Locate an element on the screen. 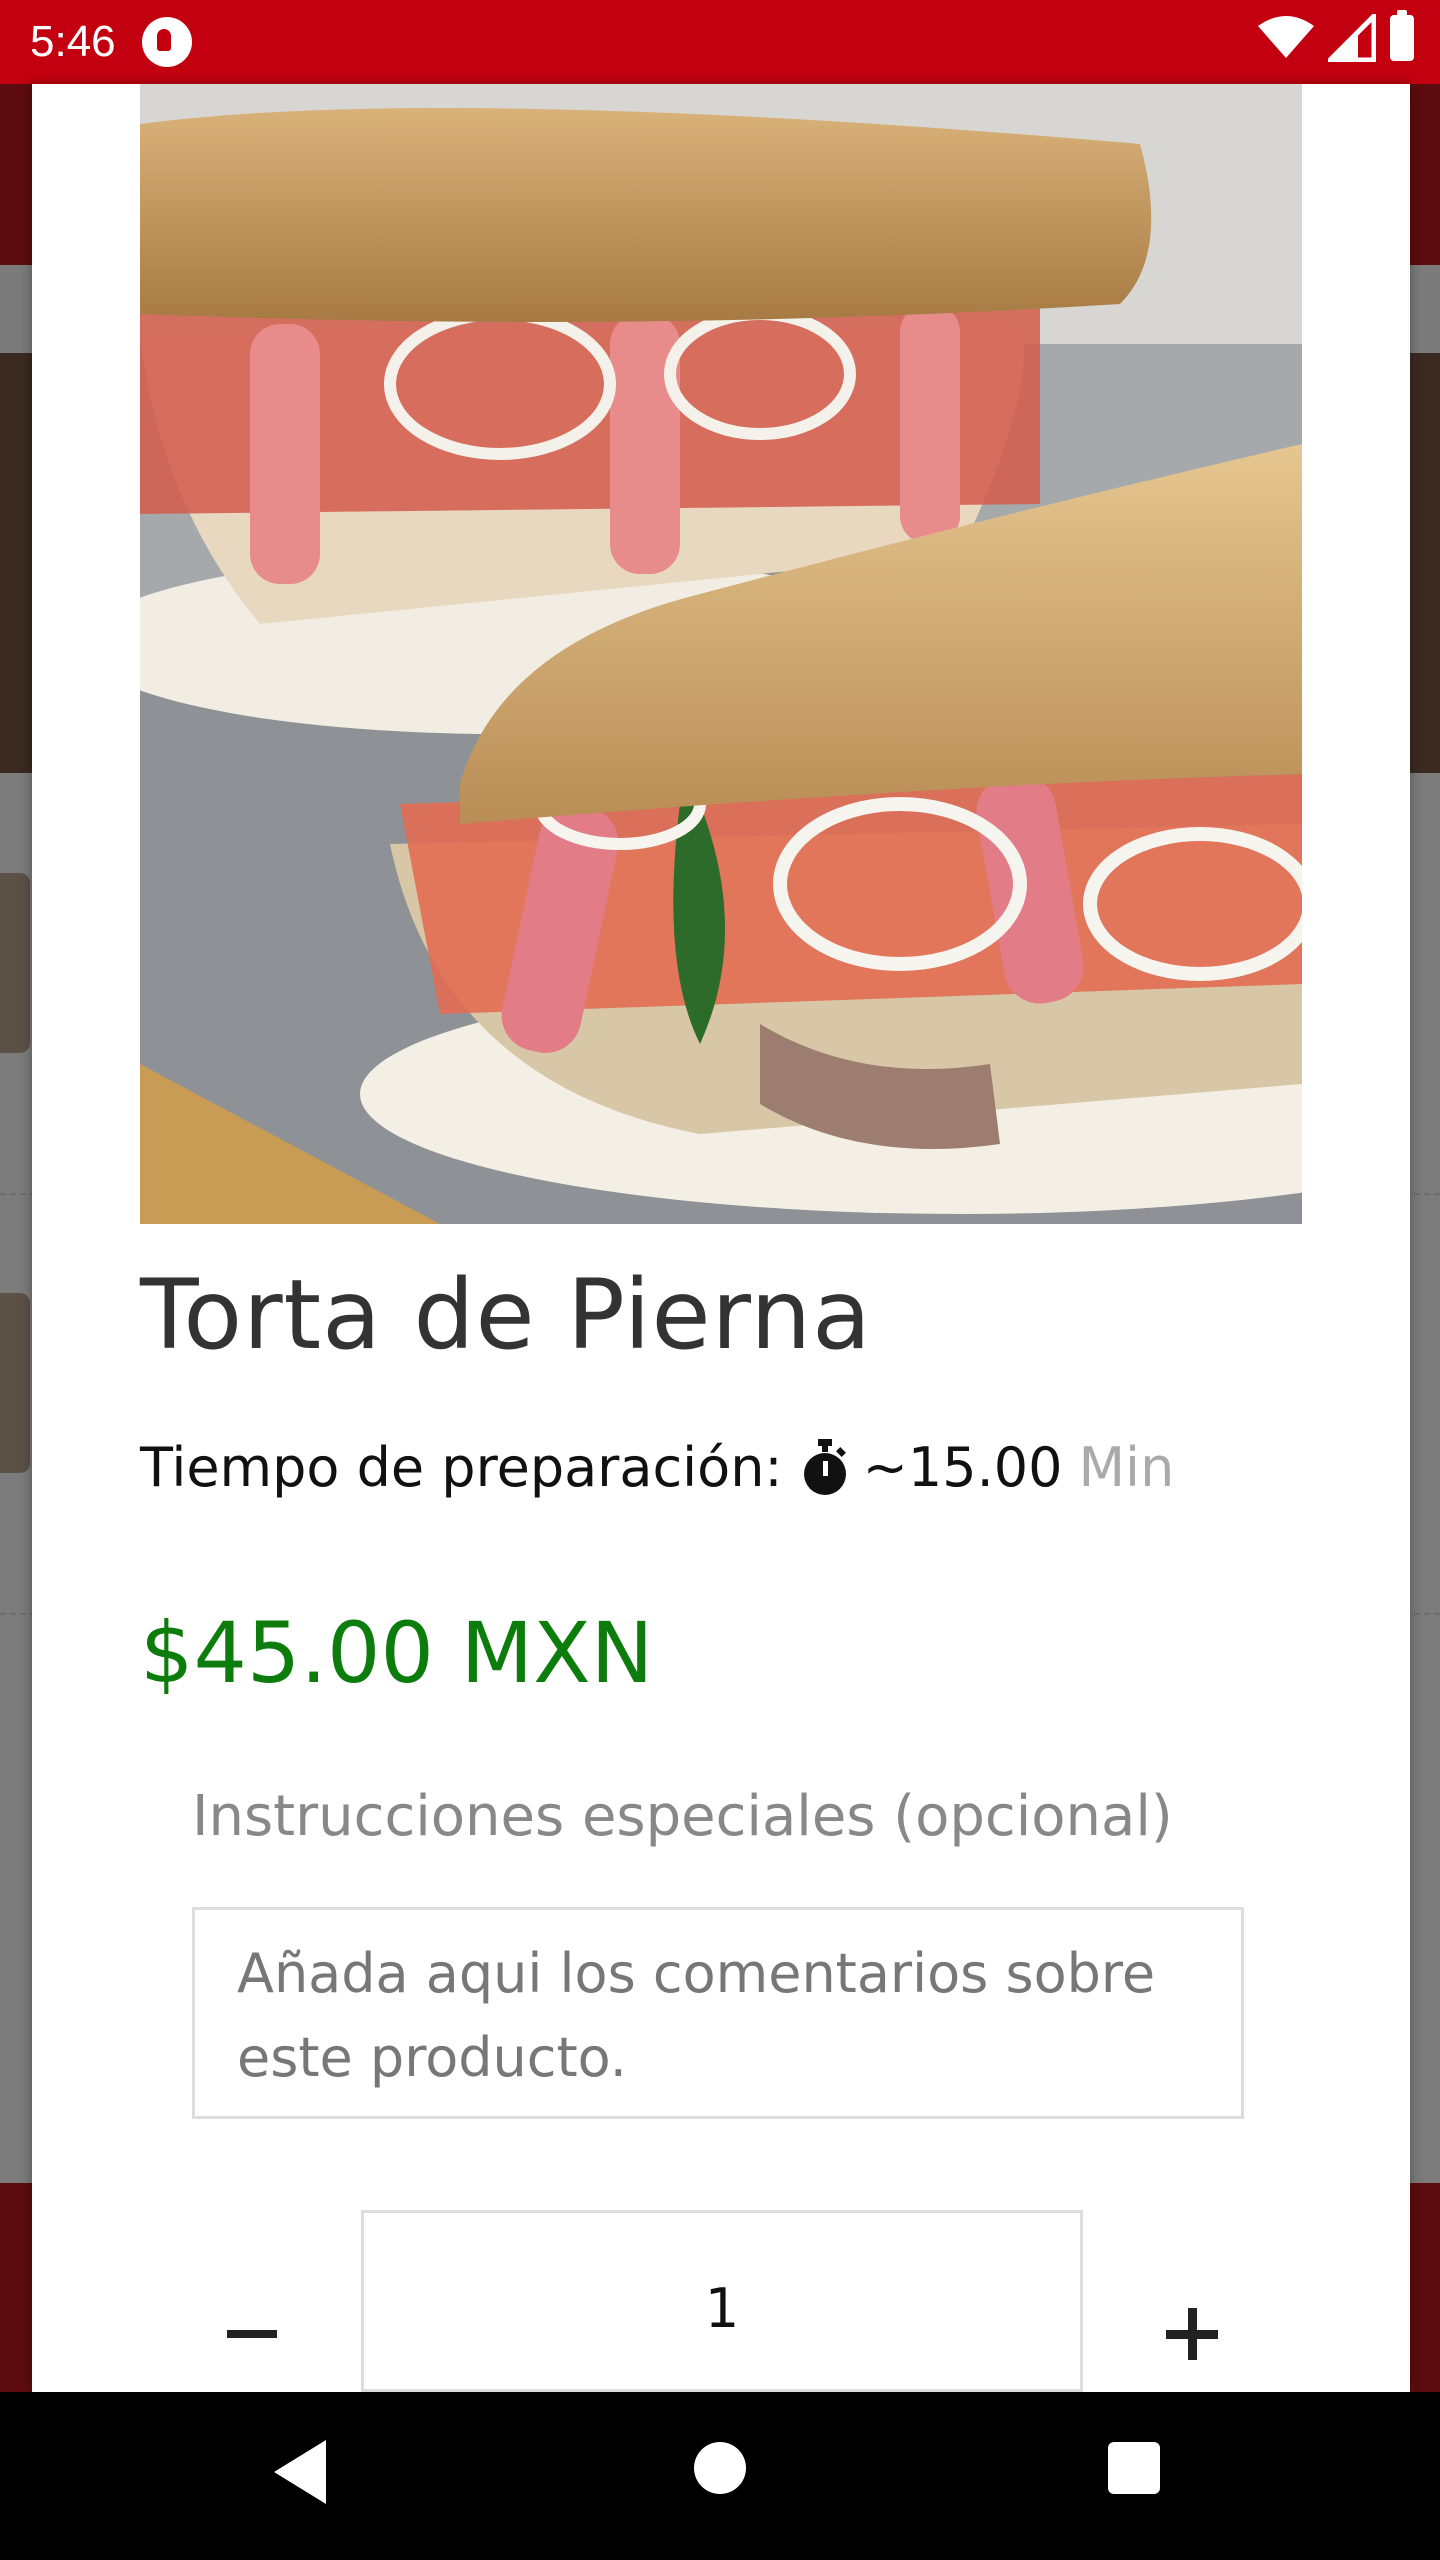  navigation-bar is located at coordinates (720, 2476).